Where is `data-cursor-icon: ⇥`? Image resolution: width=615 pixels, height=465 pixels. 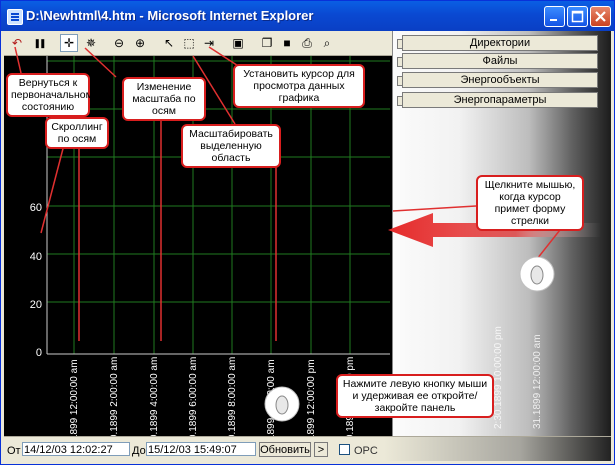 data-cursor-icon: ⇥ is located at coordinates (209, 43).